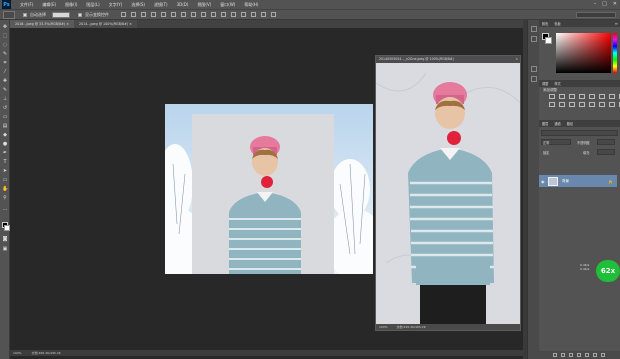 This screenshot has width=620, height=359. What do you see at coordinates (612, 104) in the screenshot?
I see `gradient-map-icon` at bounding box center [612, 104].